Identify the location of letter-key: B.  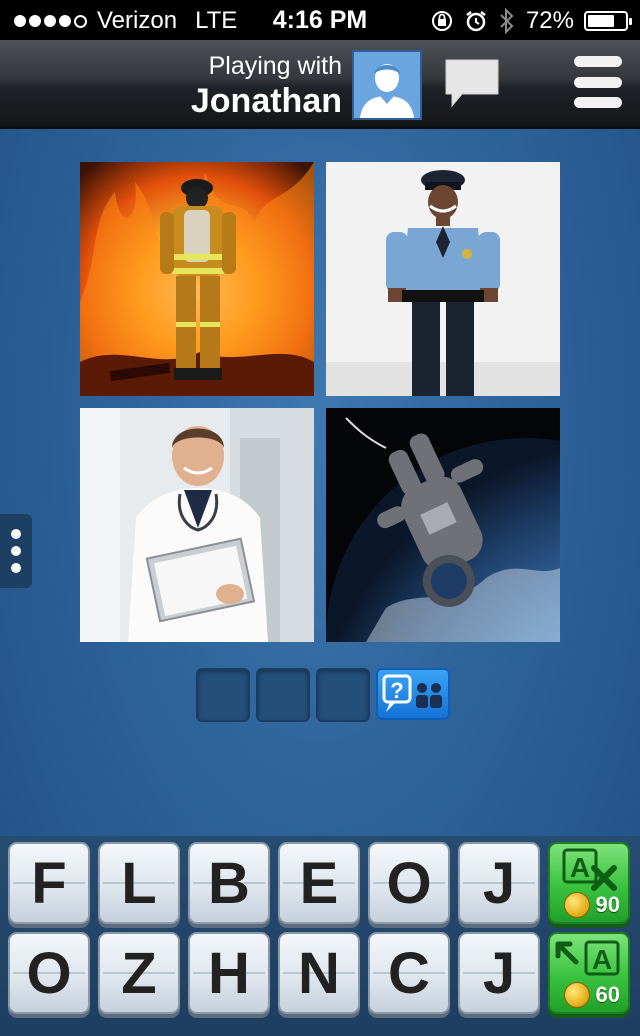
(229, 883).